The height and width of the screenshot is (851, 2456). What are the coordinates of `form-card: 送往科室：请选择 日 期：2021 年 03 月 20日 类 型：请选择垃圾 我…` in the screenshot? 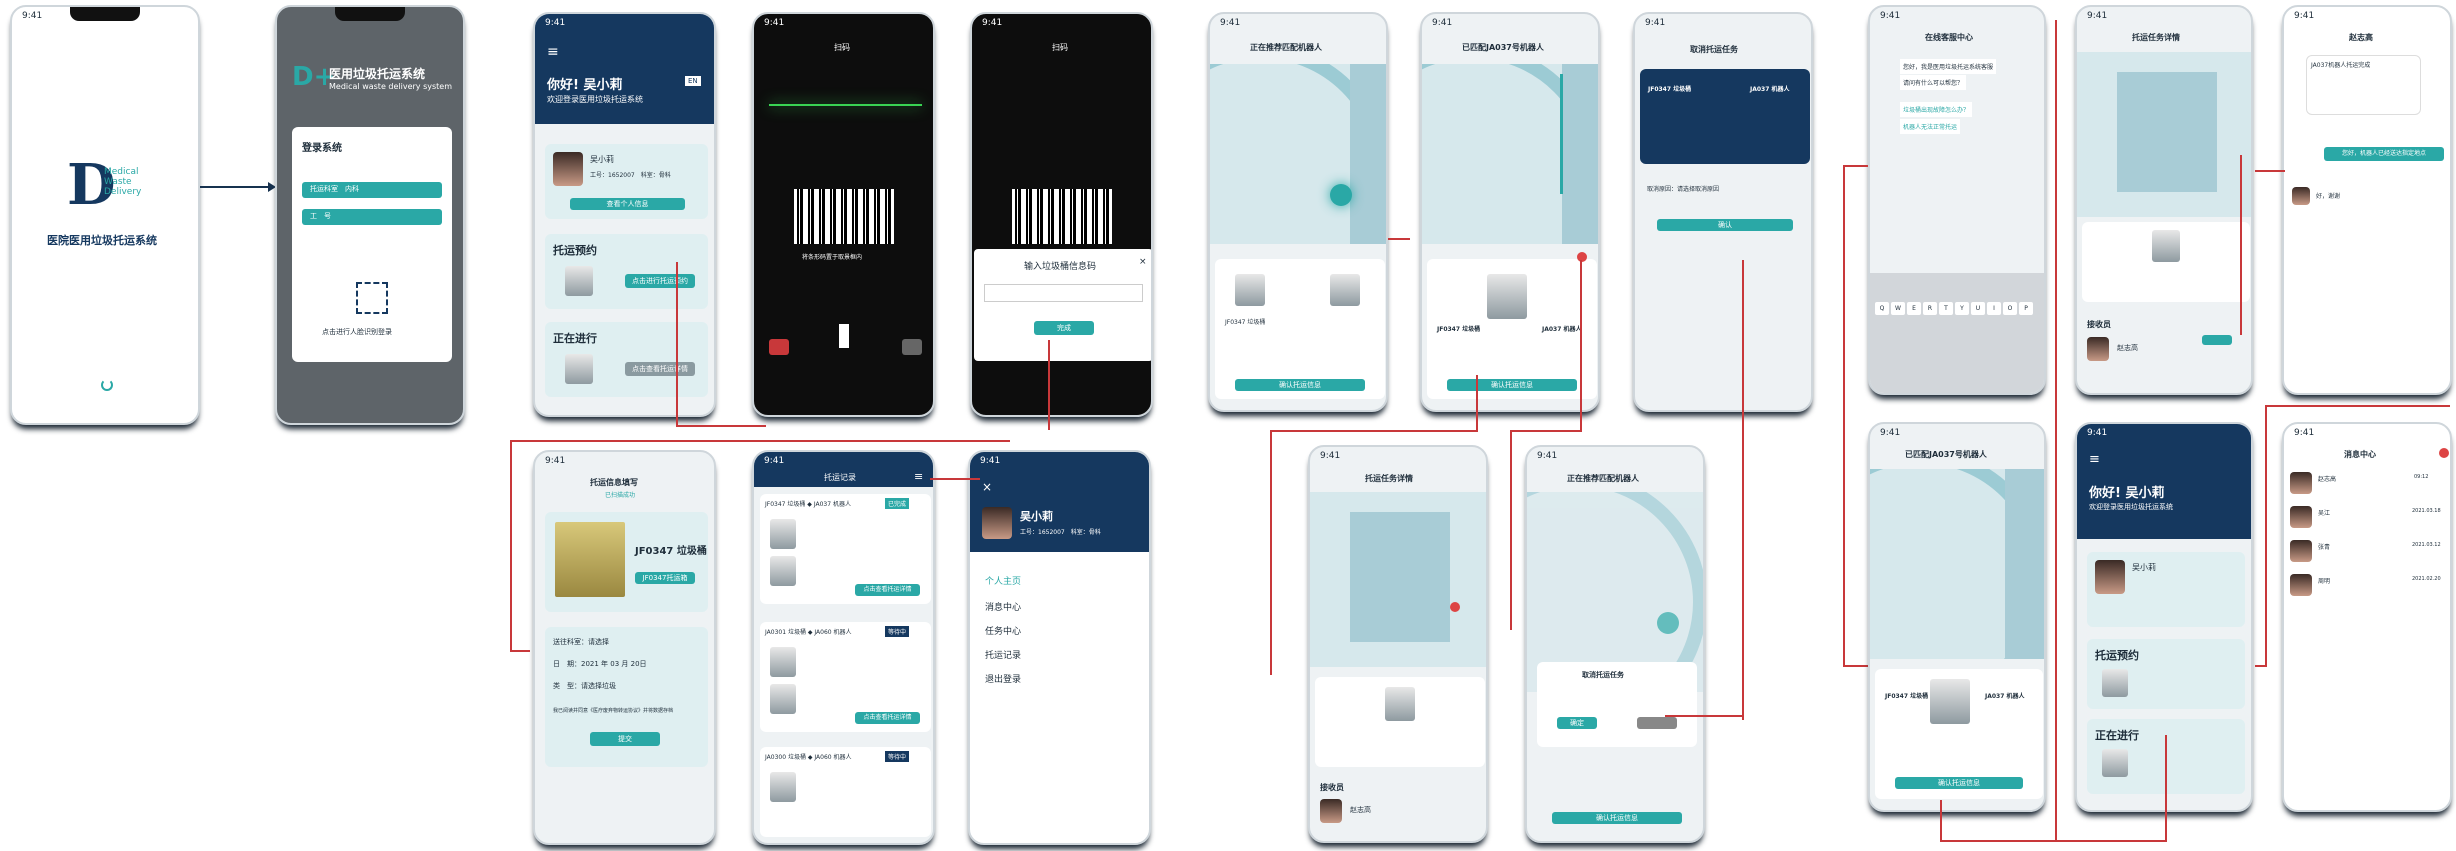 It's located at (626, 697).